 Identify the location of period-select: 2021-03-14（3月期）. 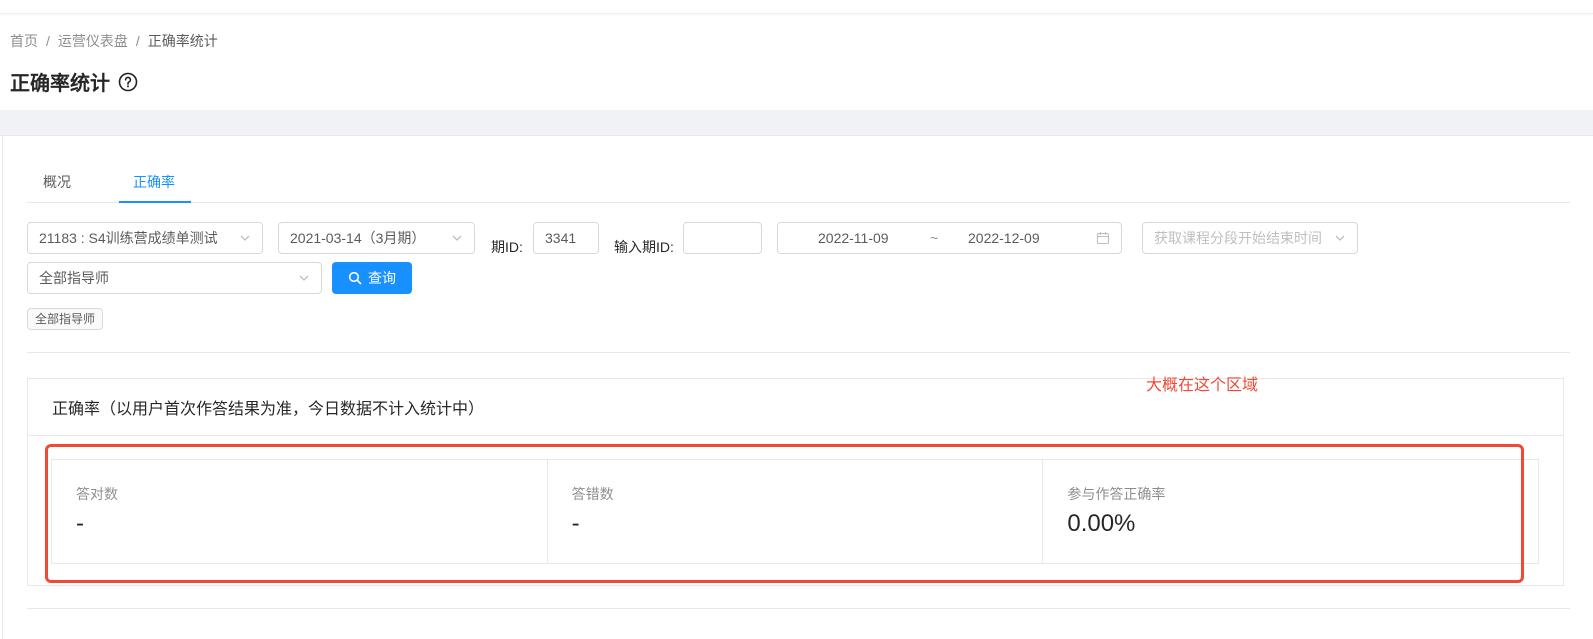
(376, 238).